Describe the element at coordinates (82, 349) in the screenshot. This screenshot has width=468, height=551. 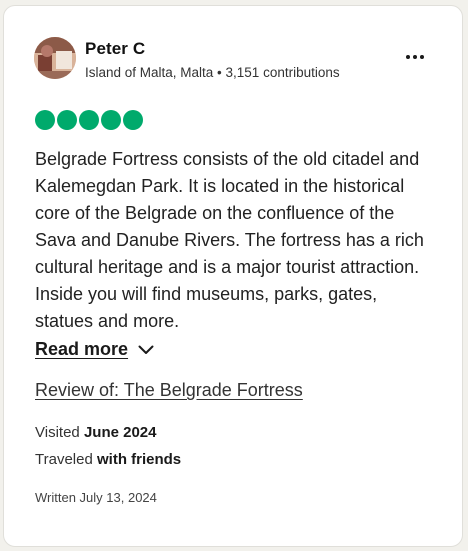
I see `read-more-label: Read more` at that location.